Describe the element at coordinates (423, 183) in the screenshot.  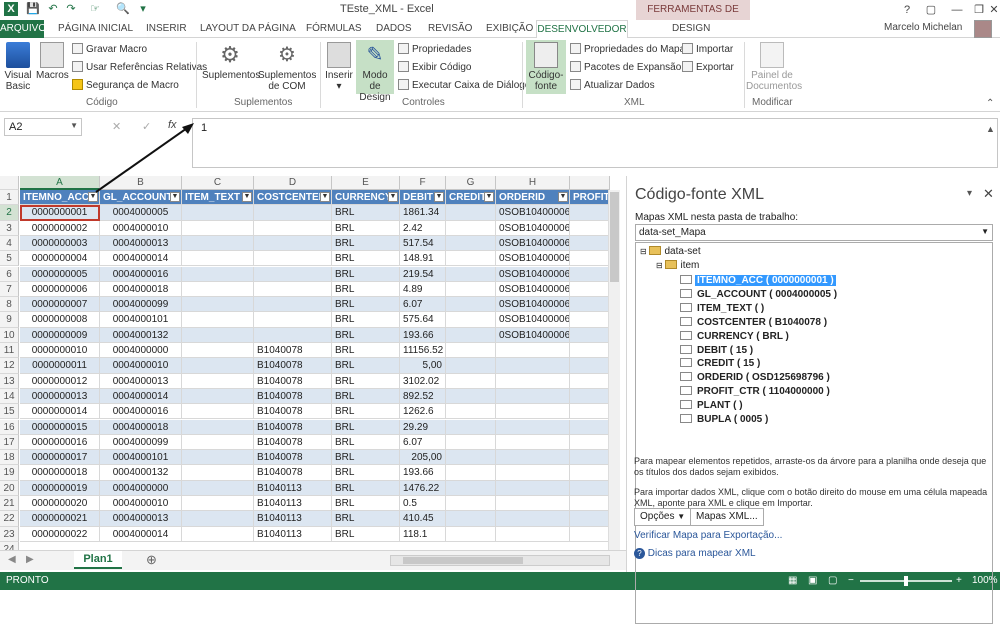
I see `column-header: F` at that location.